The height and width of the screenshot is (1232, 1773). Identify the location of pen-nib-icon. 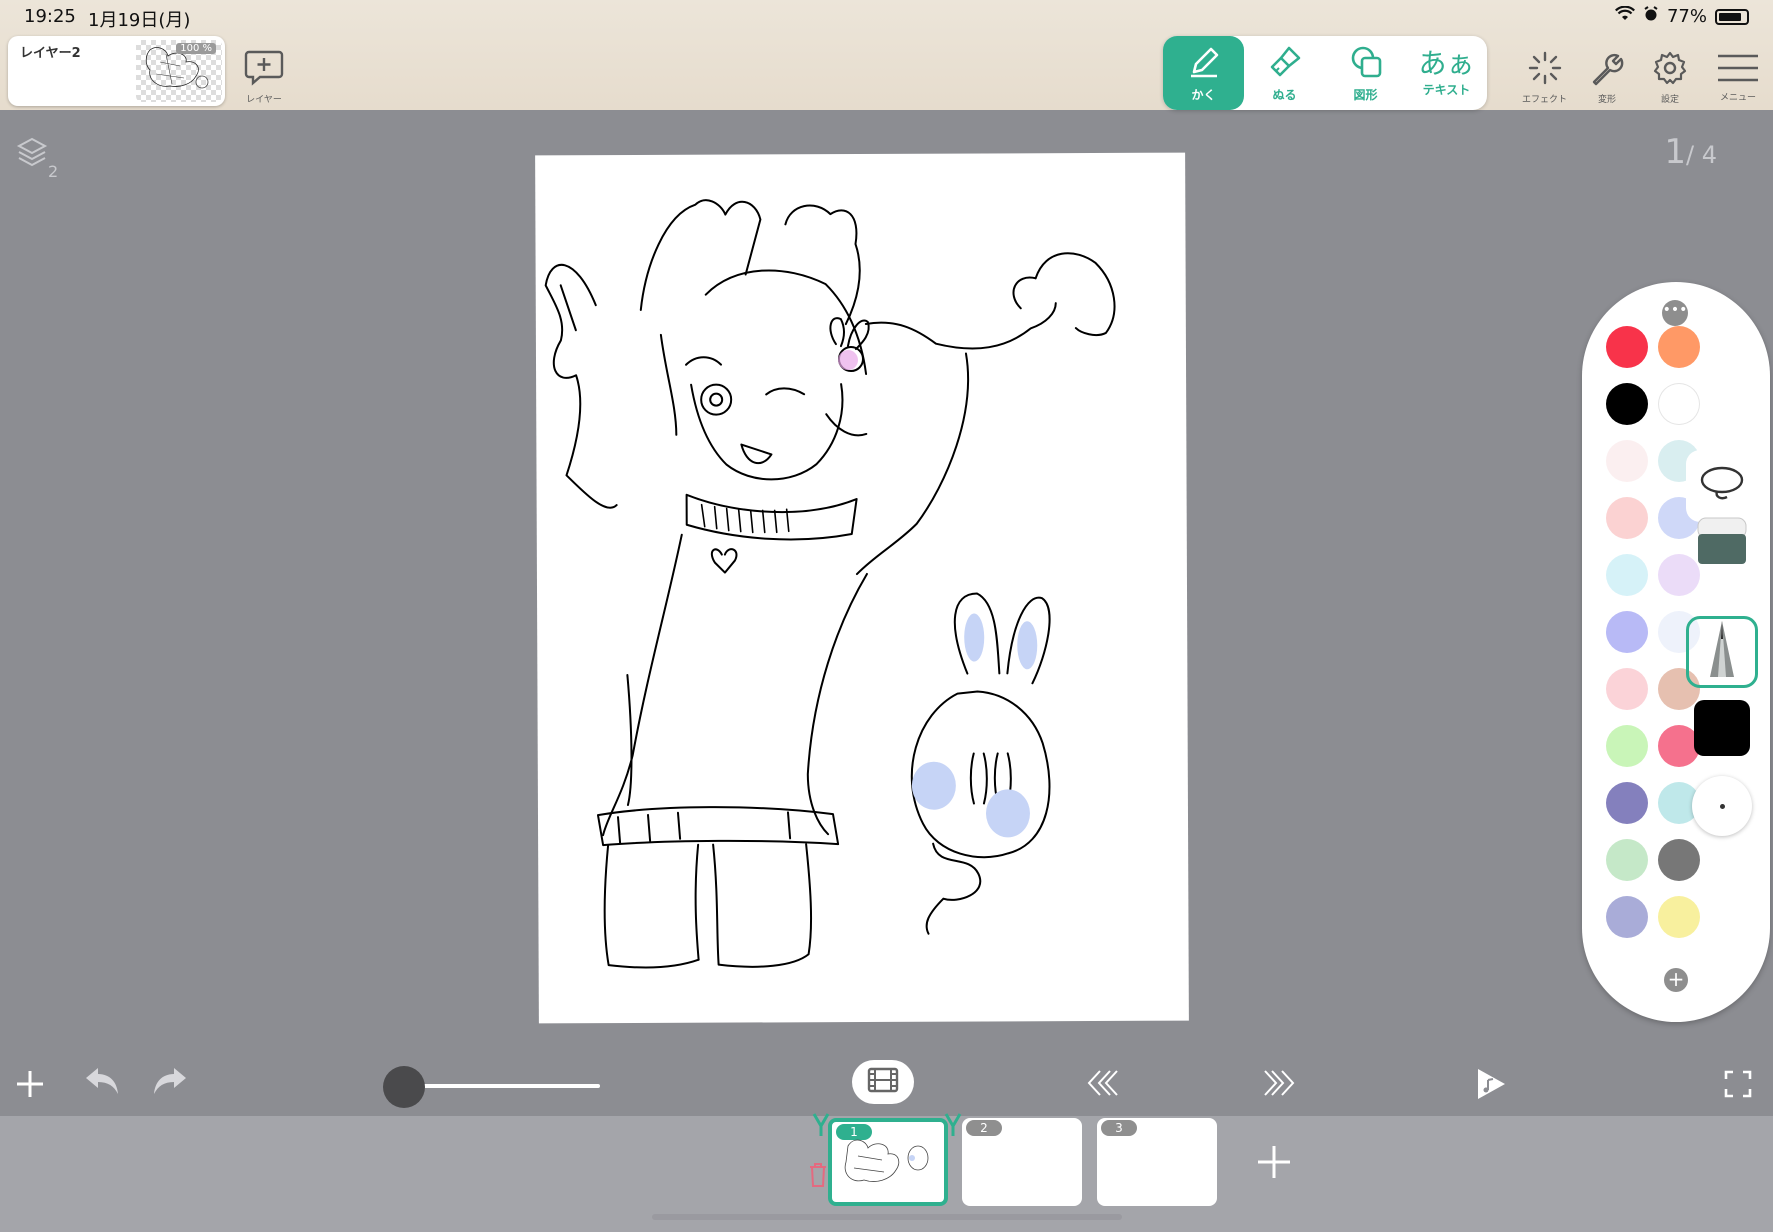
(1722, 652).